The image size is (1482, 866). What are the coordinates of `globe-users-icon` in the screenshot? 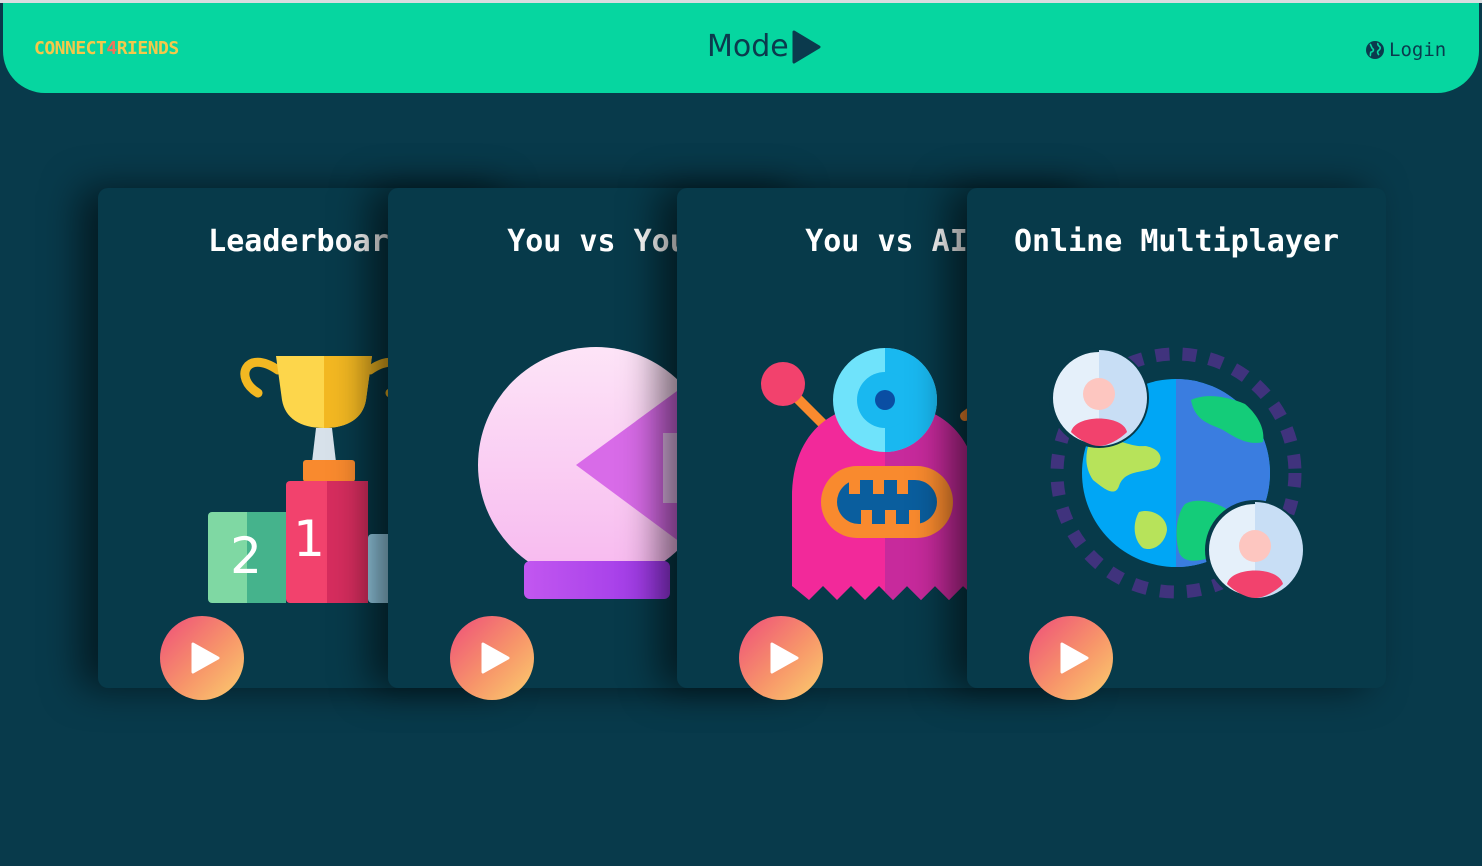 It's located at (1177, 473).